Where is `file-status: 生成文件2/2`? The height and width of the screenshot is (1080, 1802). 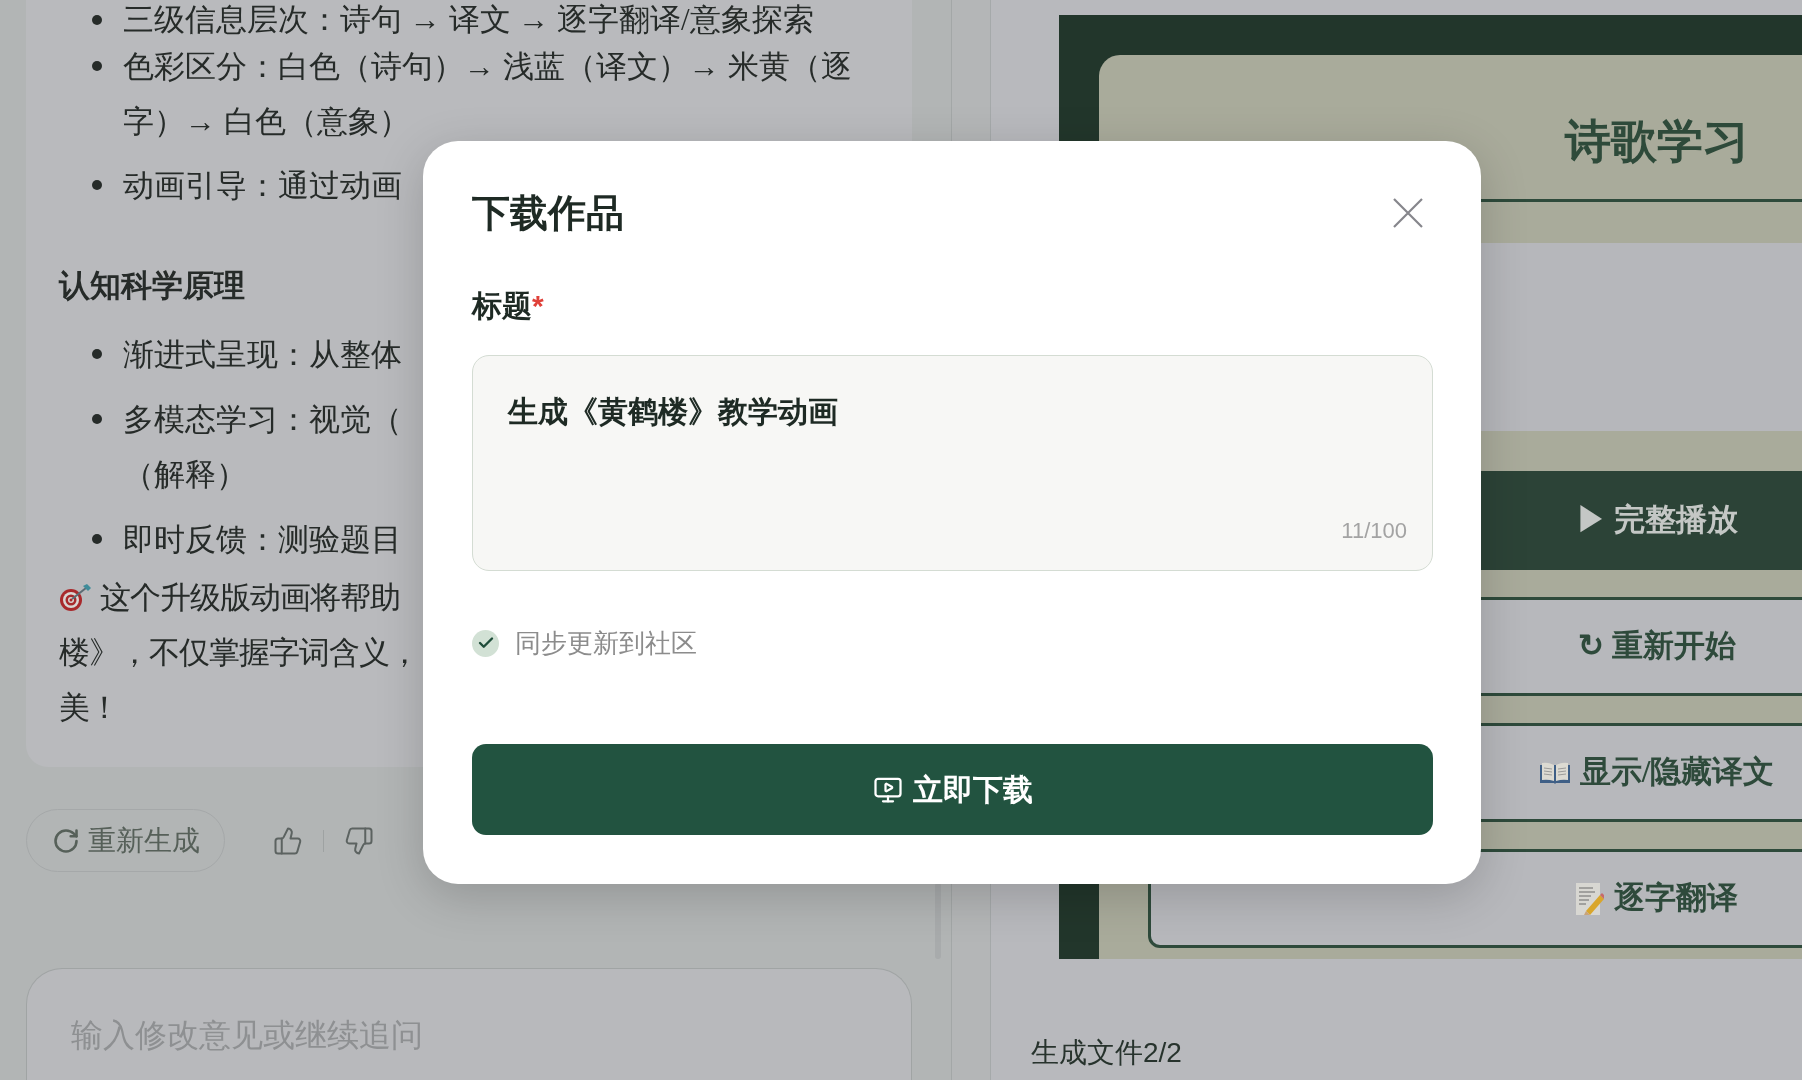
file-status: 生成文件2/2 is located at coordinates (1106, 1053).